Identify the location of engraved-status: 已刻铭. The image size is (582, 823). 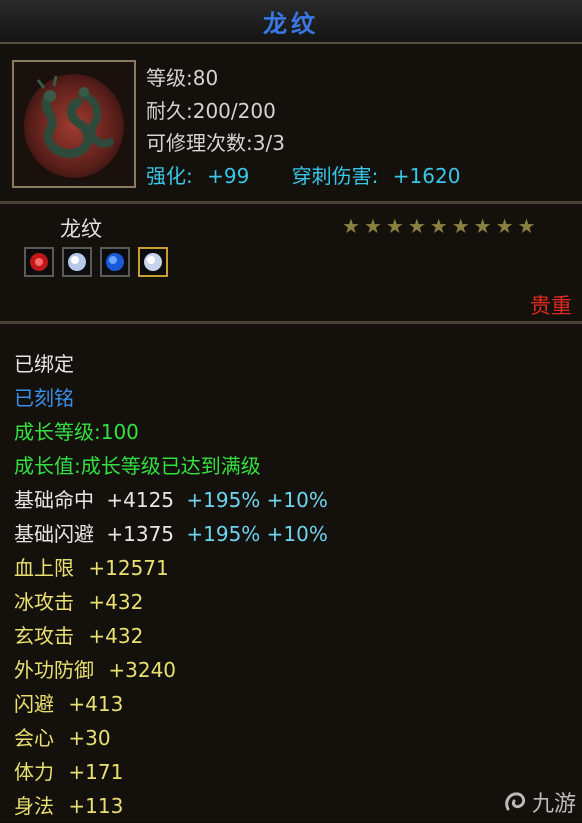
(44, 398).